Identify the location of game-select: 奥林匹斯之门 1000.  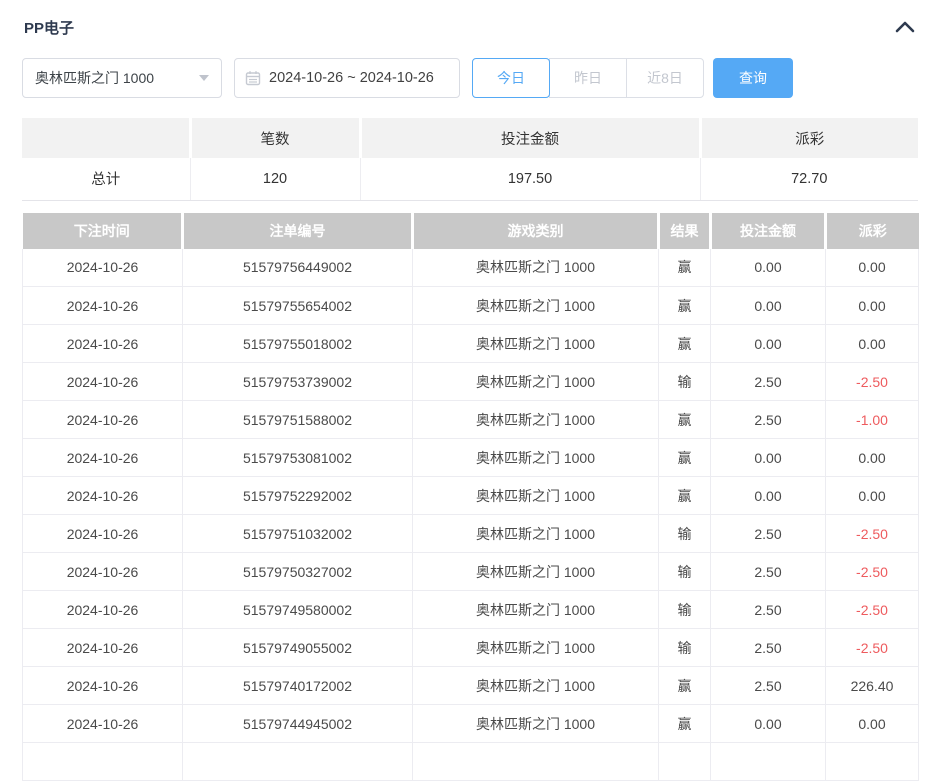
(122, 78).